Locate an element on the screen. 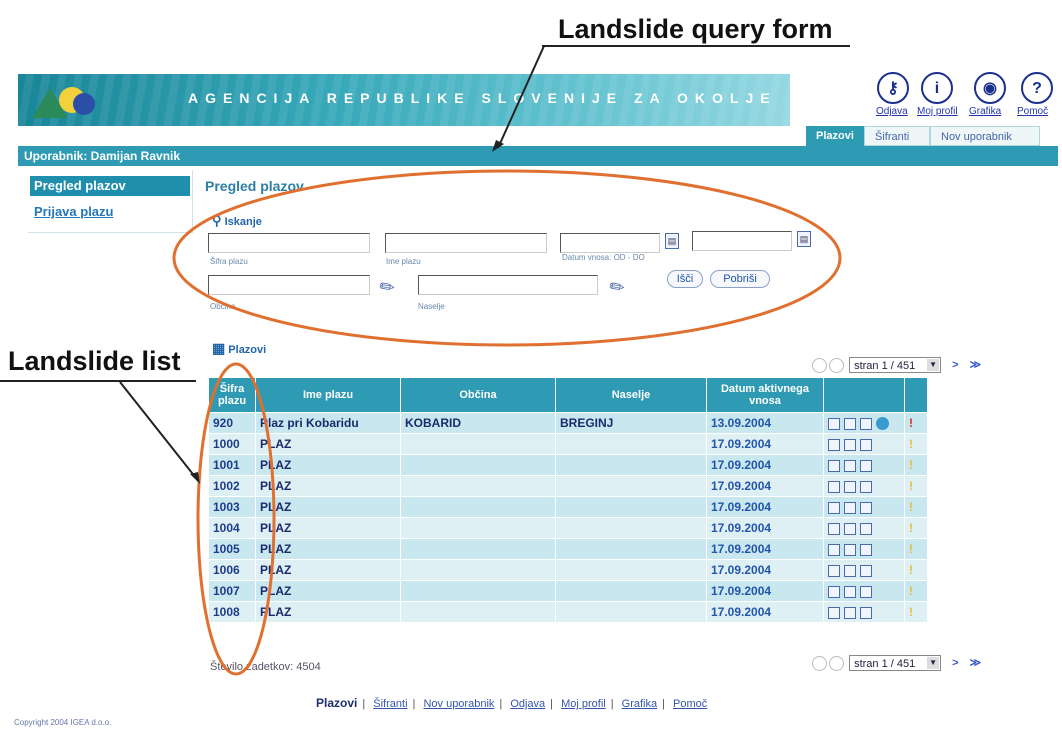 This screenshot has width=1062, height=731. table-row: 1000 PLAZ 17.09.2004! is located at coordinates (568, 444).